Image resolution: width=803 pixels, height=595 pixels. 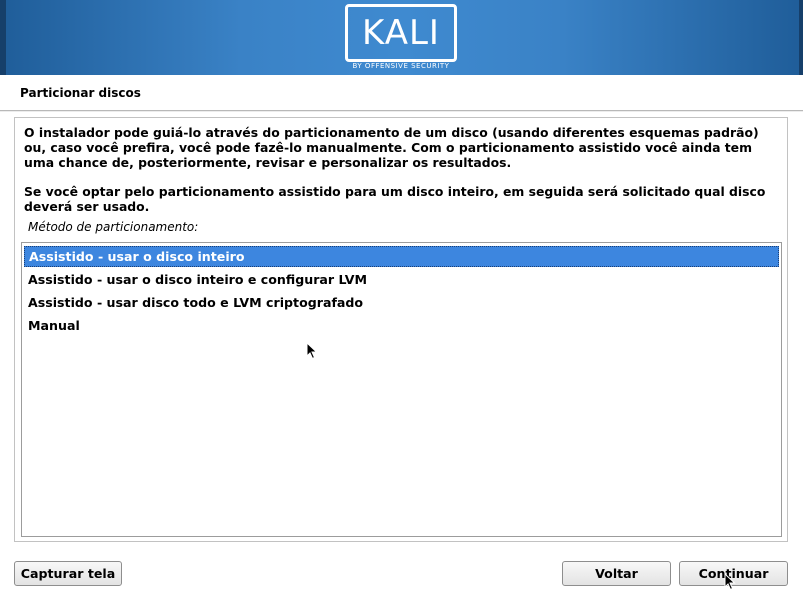 What do you see at coordinates (68, 573) in the screenshot?
I see `screenshot-button: Capturar tela` at bounding box center [68, 573].